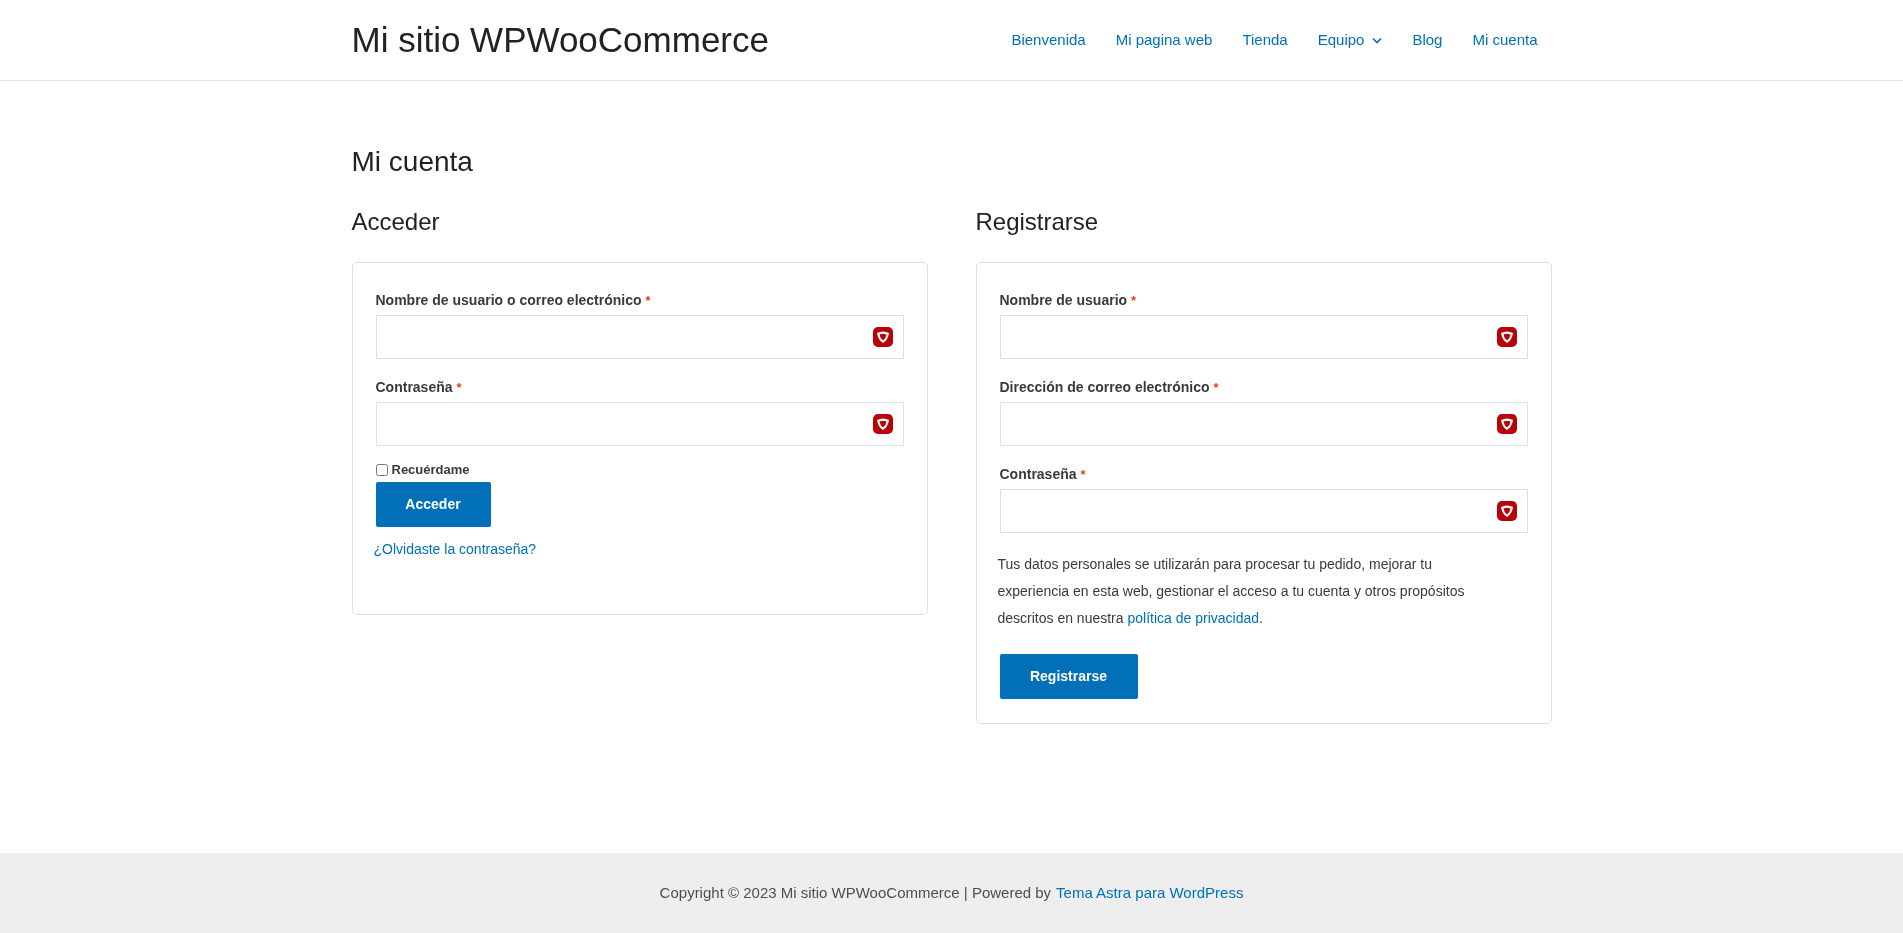 This screenshot has width=1903, height=933. What do you see at coordinates (1063, 300) in the screenshot?
I see `field-label: Nombre de usuario` at bounding box center [1063, 300].